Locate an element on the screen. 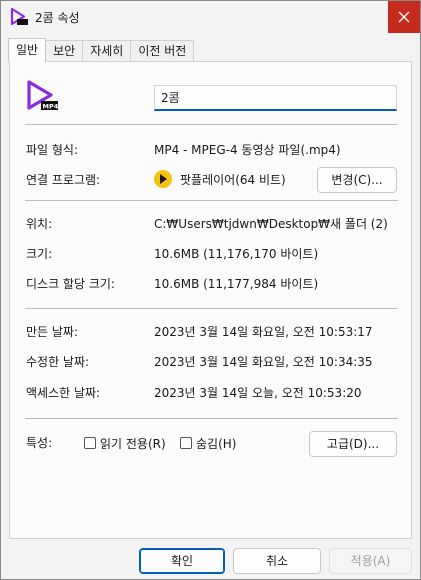 The height and width of the screenshot is (580, 421). location-label: 위치: is located at coordinates (39, 224).